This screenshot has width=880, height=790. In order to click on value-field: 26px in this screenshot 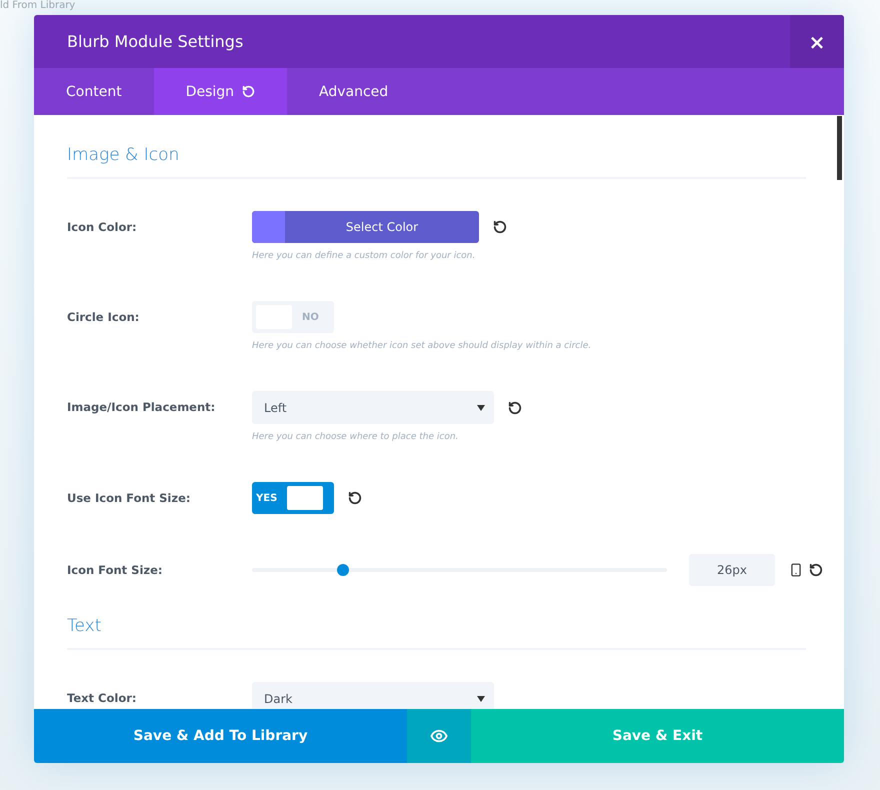, I will do `click(732, 570)`.